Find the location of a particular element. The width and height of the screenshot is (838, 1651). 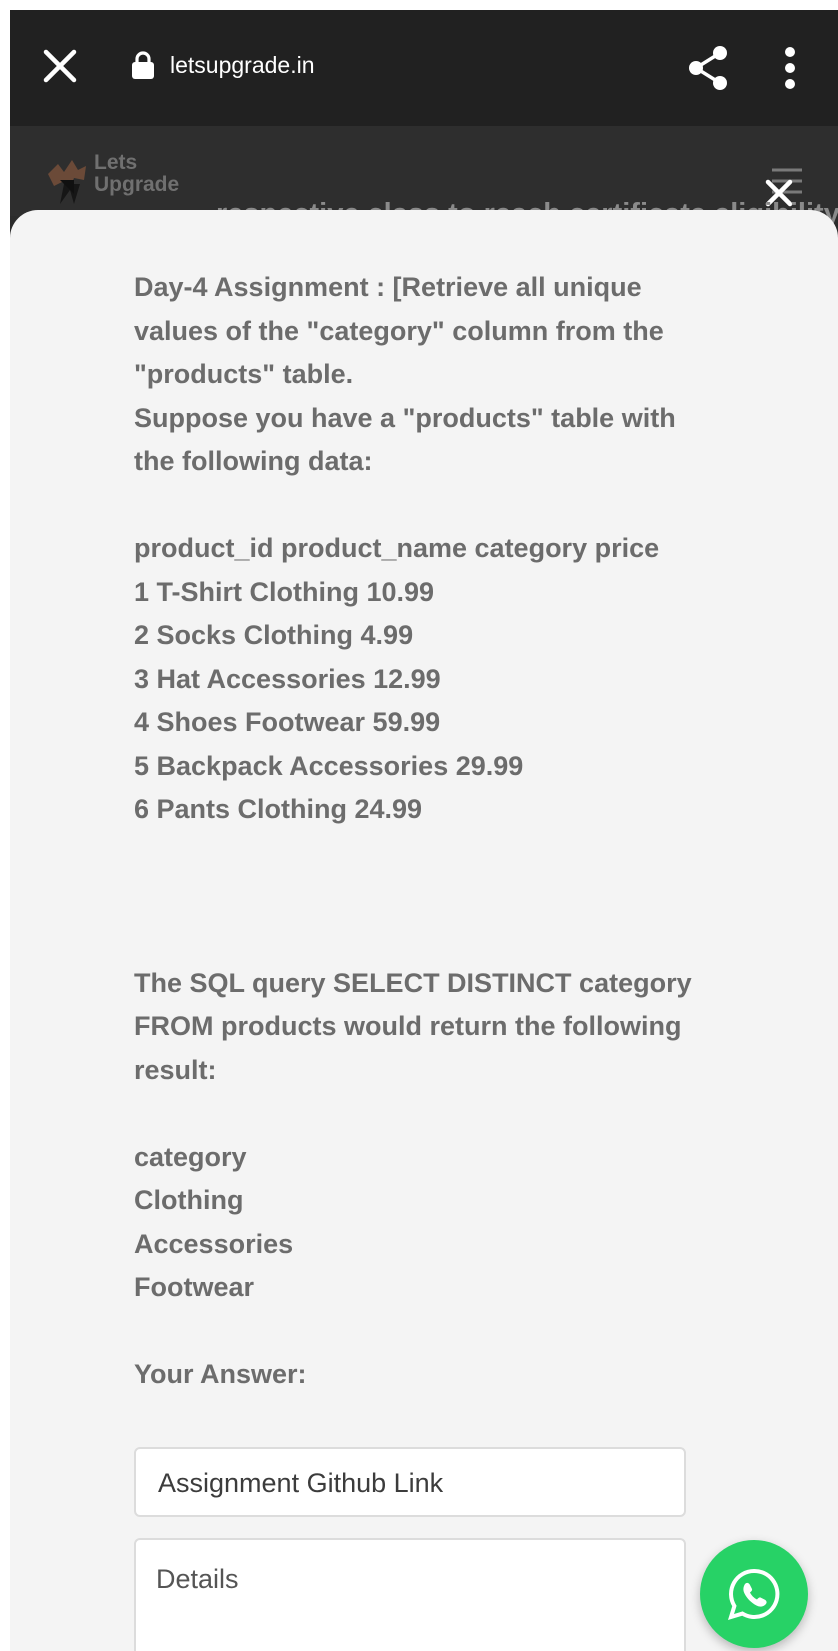

intro-line: Day-4 Assignment : [Retrieve all unique is located at coordinates (388, 287).